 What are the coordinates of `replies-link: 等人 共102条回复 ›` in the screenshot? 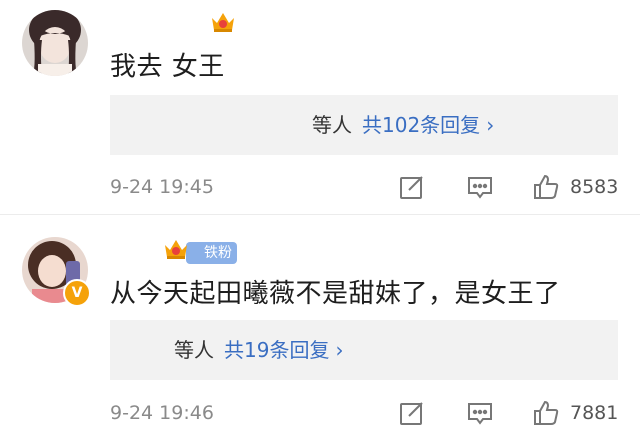 It's located at (364, 125).